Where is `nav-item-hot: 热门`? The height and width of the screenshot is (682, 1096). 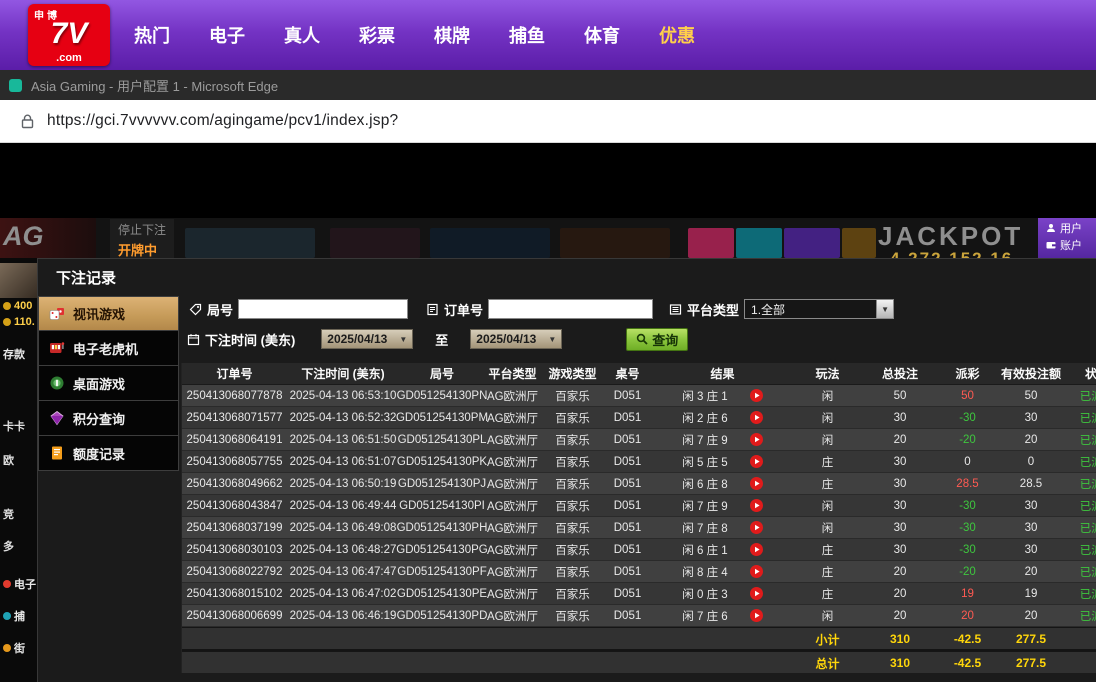
nav-item-hot: 热门 is located at coordinates (152, 35).